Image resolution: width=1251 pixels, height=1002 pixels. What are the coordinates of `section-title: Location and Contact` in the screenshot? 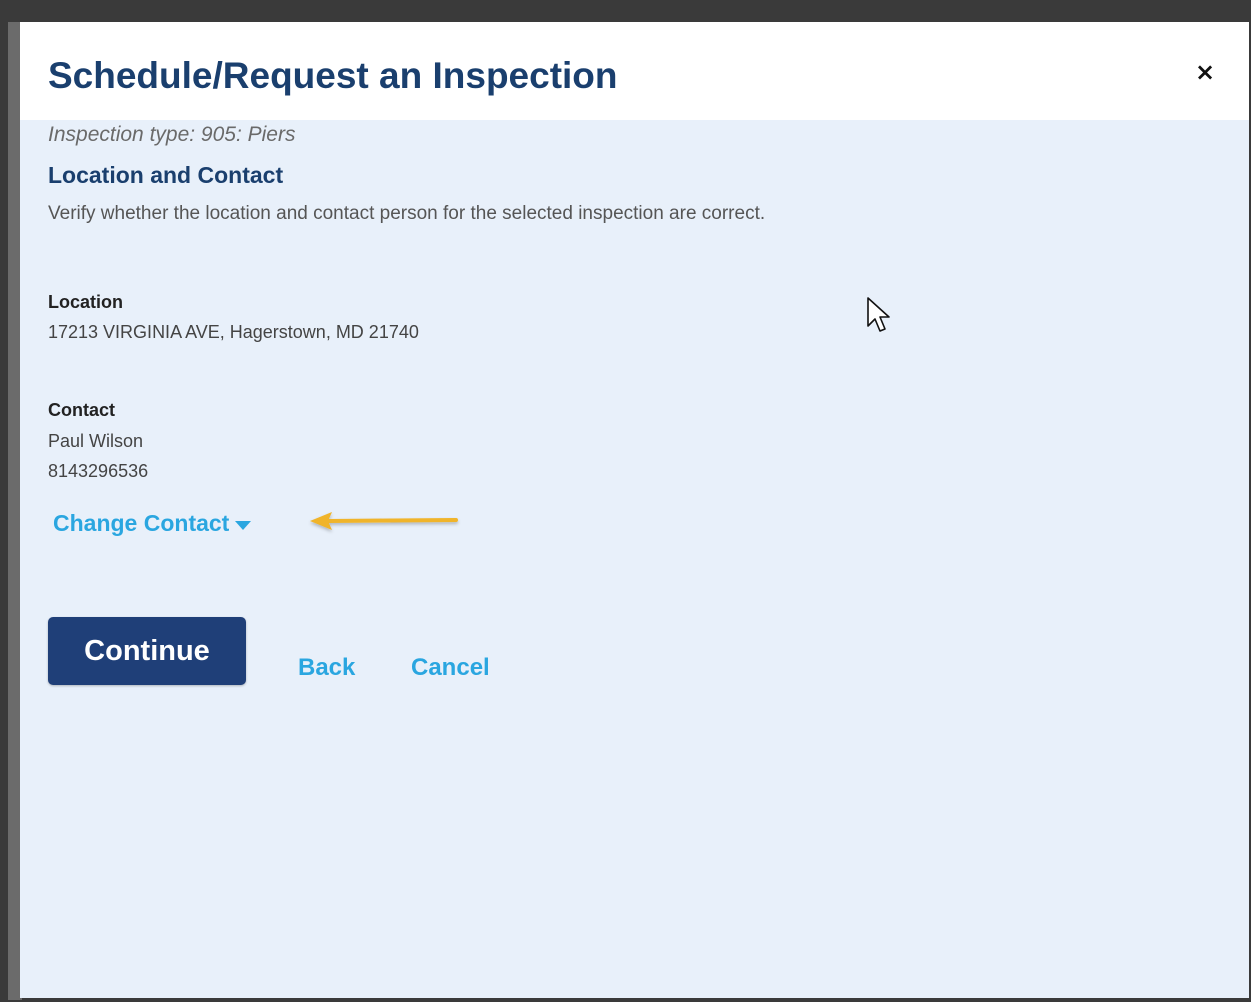 It's located at (166, 175).